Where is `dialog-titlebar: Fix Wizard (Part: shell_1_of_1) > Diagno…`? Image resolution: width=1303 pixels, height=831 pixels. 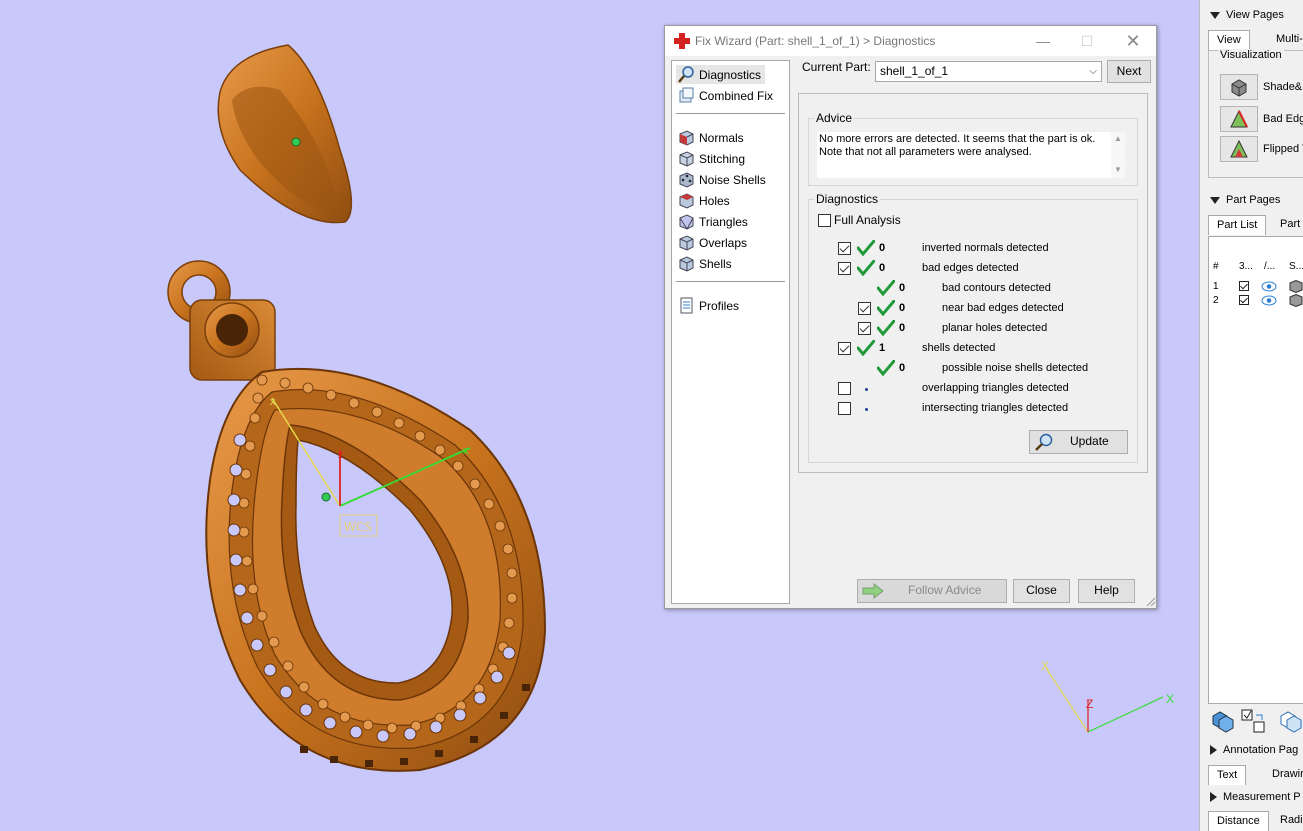
dialog-titlebar: Fix Wizard (Part: shell_1_of_1) > Diagno… is located at coordinates (910, 41).